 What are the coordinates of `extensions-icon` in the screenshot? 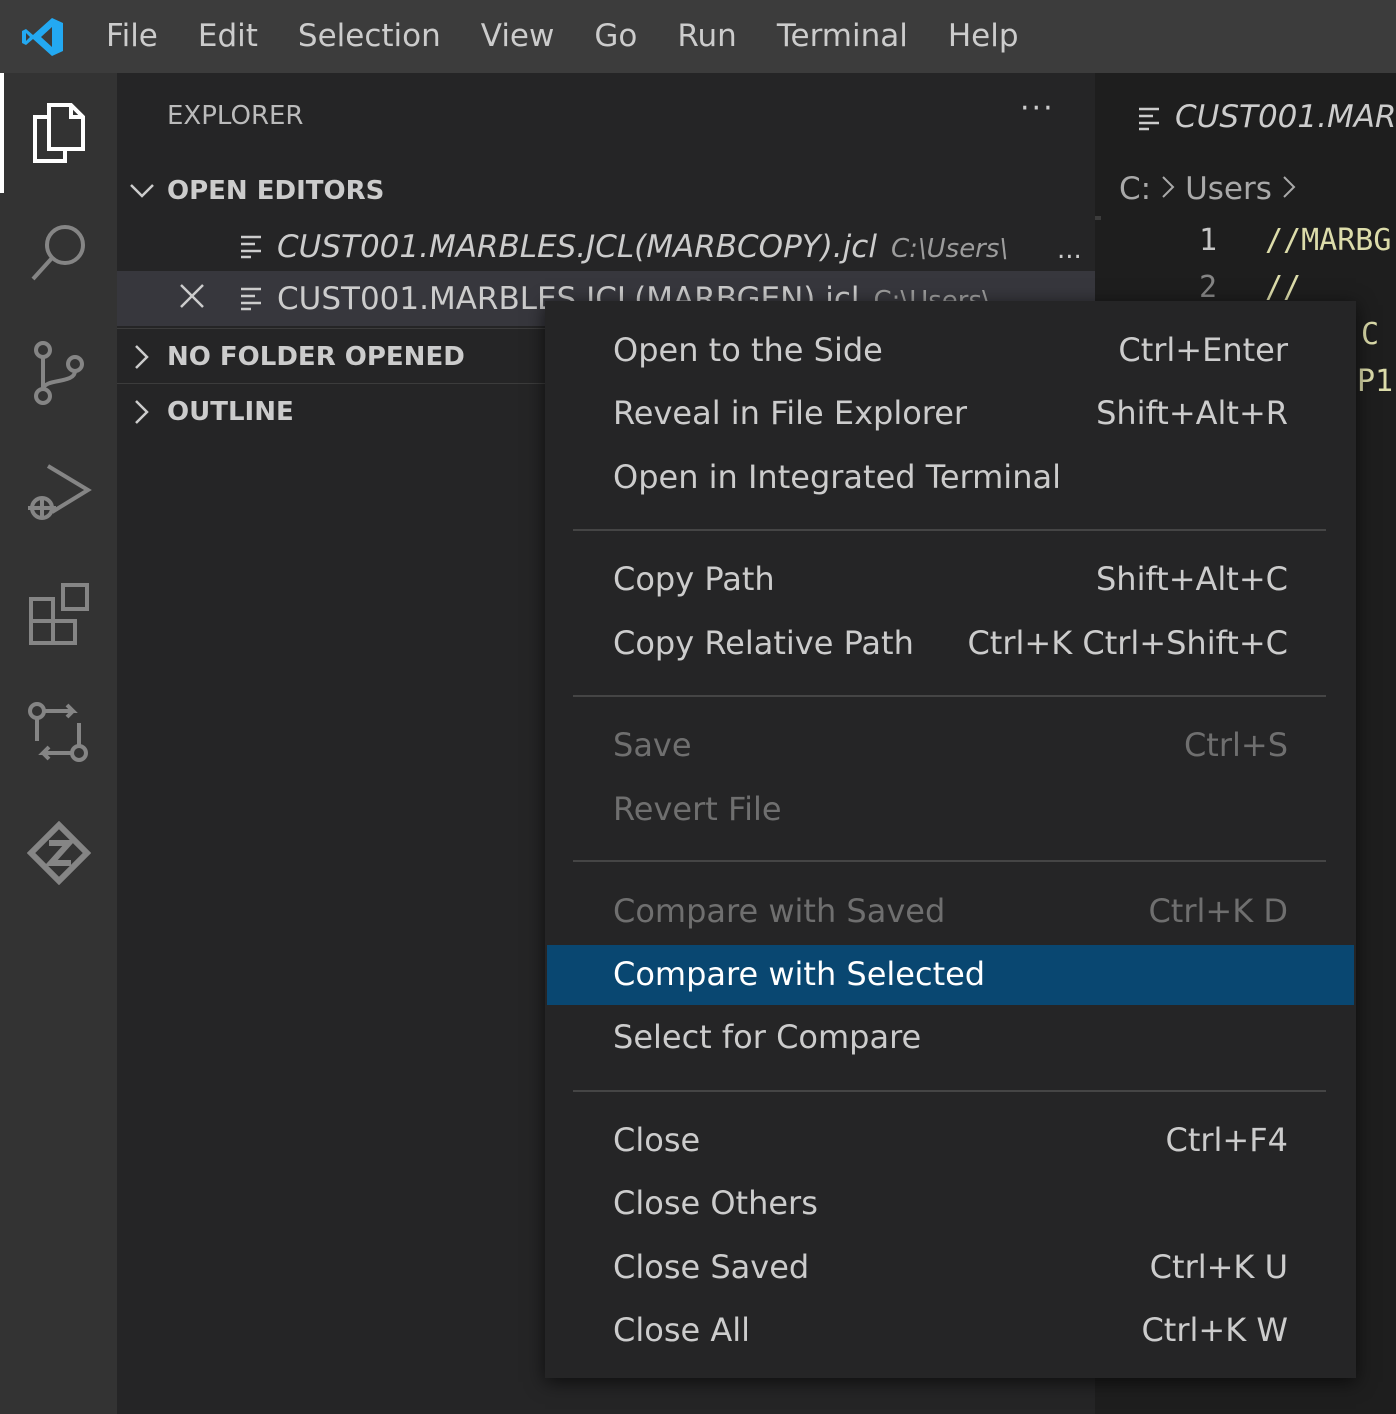 It's located at (58, 613).